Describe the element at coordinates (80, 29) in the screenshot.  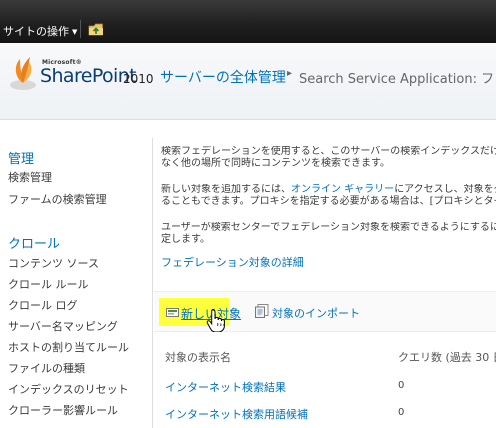
I see `ribbon-separator` at that location.